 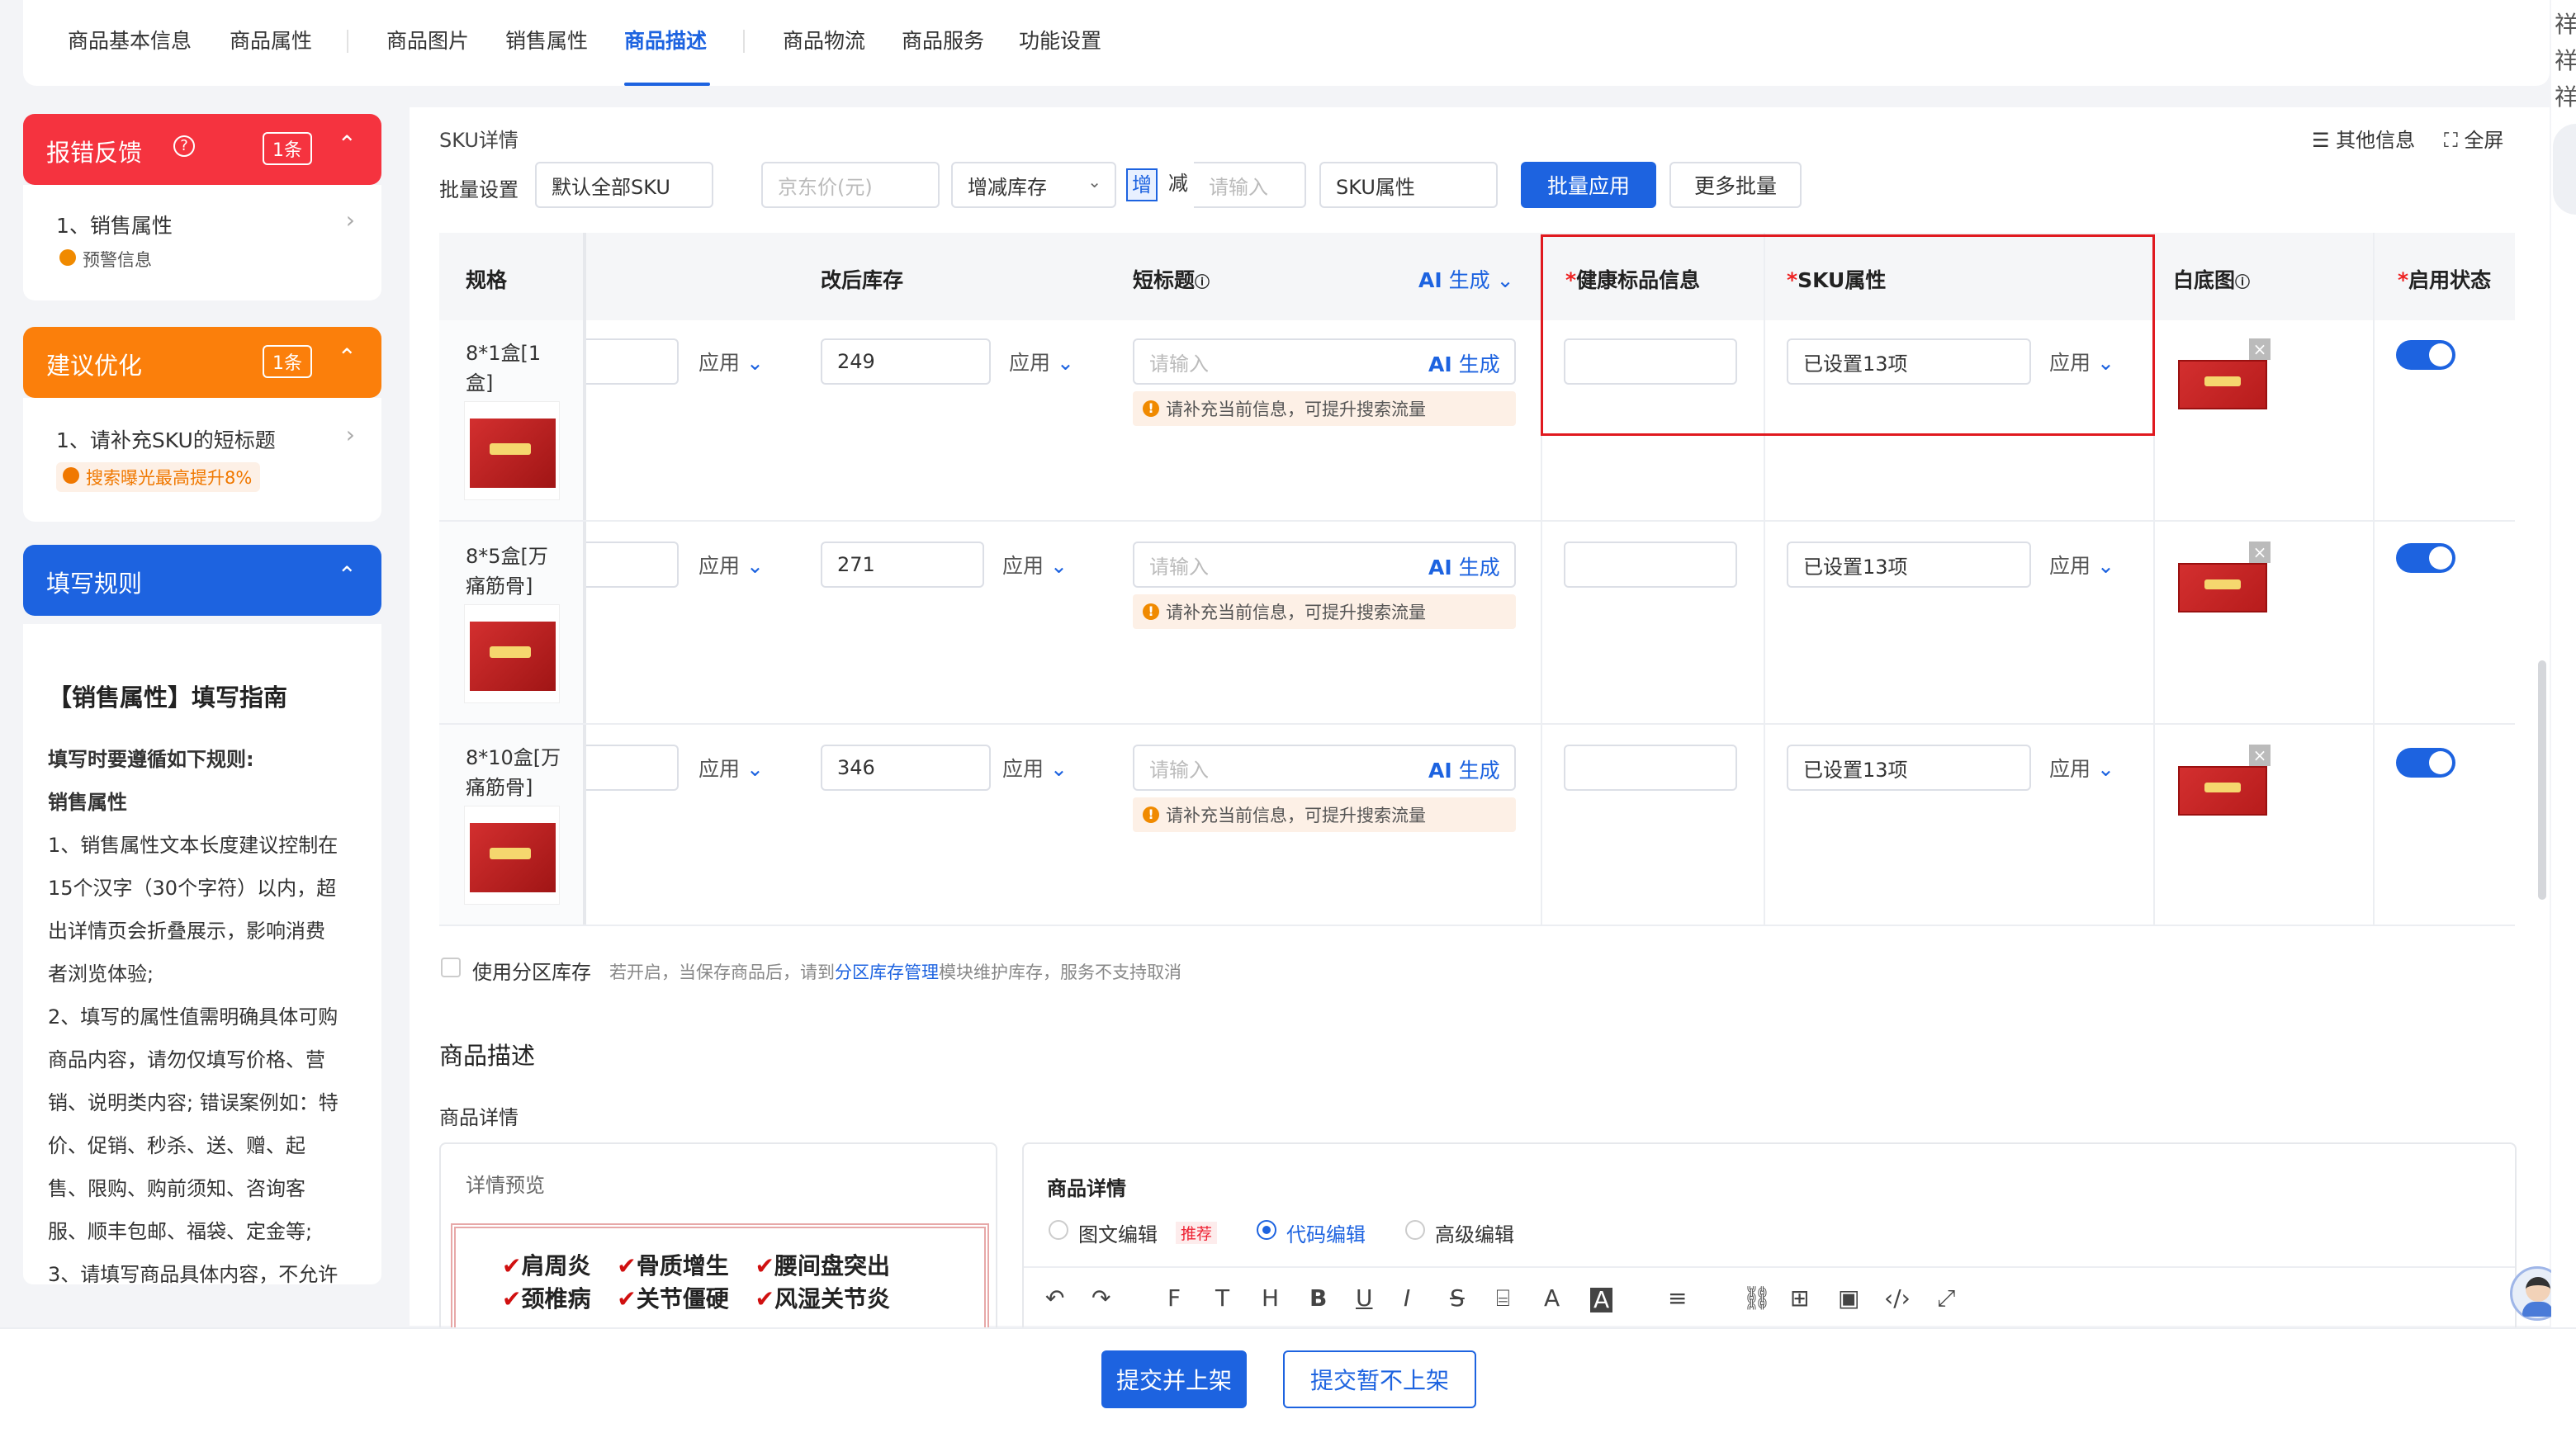 What do you see at coordinates (186, 1059) in the screenshot?
I see `rules-line: 商品内容，请勿仅填写价格、营` at bounding box center [186, 1059].